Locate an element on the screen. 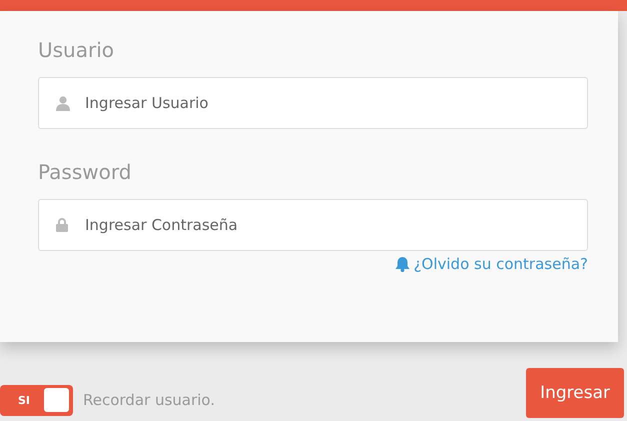 The height and width of the screenshot is (421, 627). remember-toggle: SI is located at coordinates (36, 400).